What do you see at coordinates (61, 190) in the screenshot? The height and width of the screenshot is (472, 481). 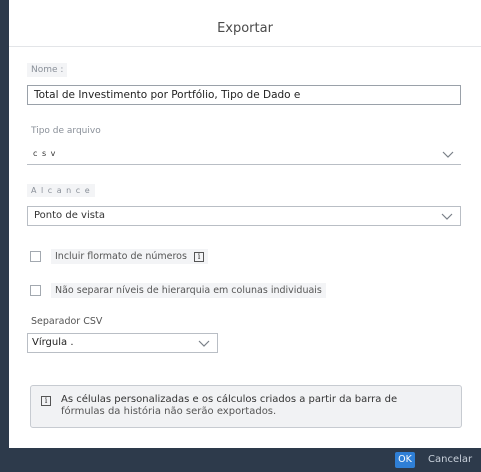 I see `scope-label: A l c a n c e` at bounding box center [61, 190].